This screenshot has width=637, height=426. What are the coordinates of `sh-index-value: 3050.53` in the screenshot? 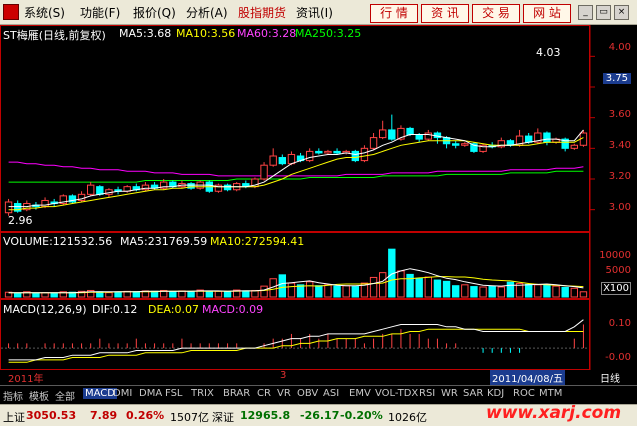 It's located at (51, 415).